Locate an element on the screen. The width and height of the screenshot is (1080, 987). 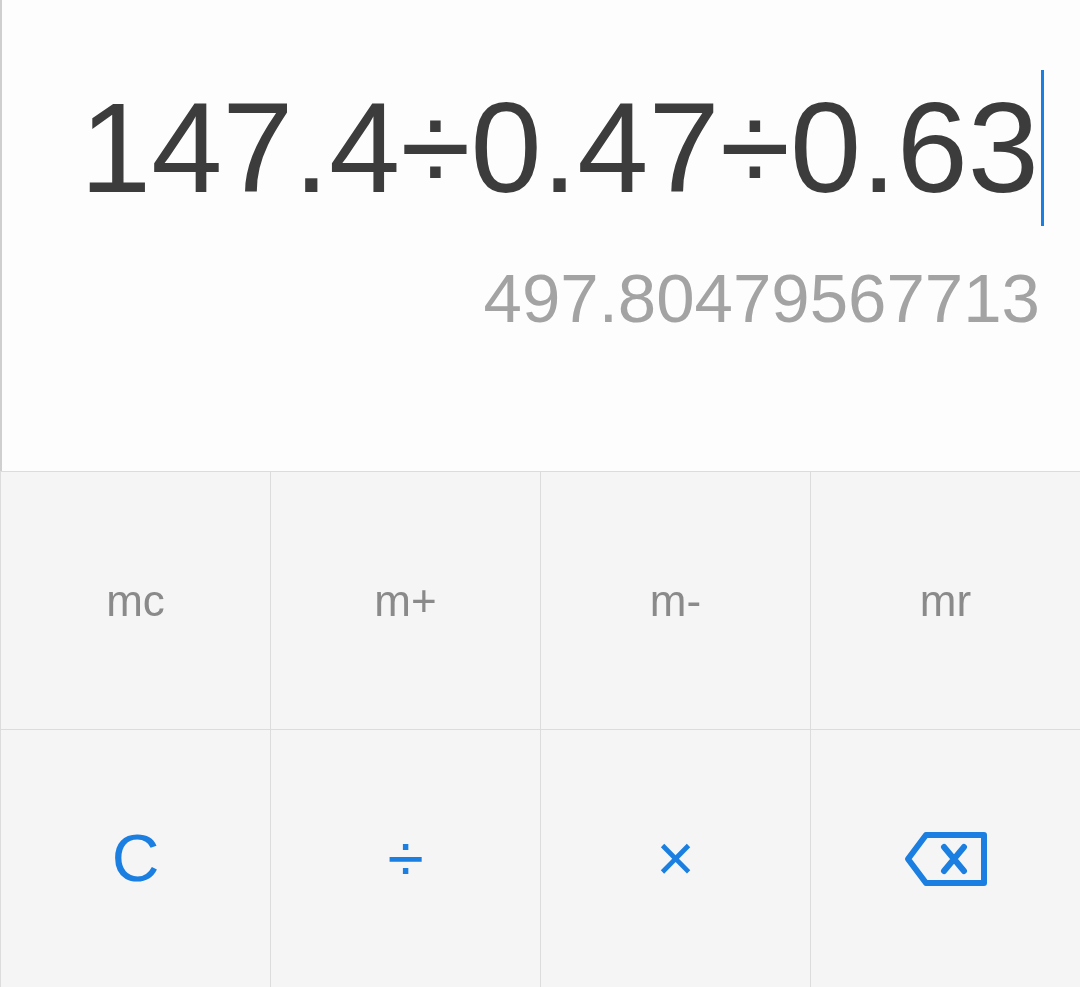
operator-key: × is located at coordinates (675, 858).